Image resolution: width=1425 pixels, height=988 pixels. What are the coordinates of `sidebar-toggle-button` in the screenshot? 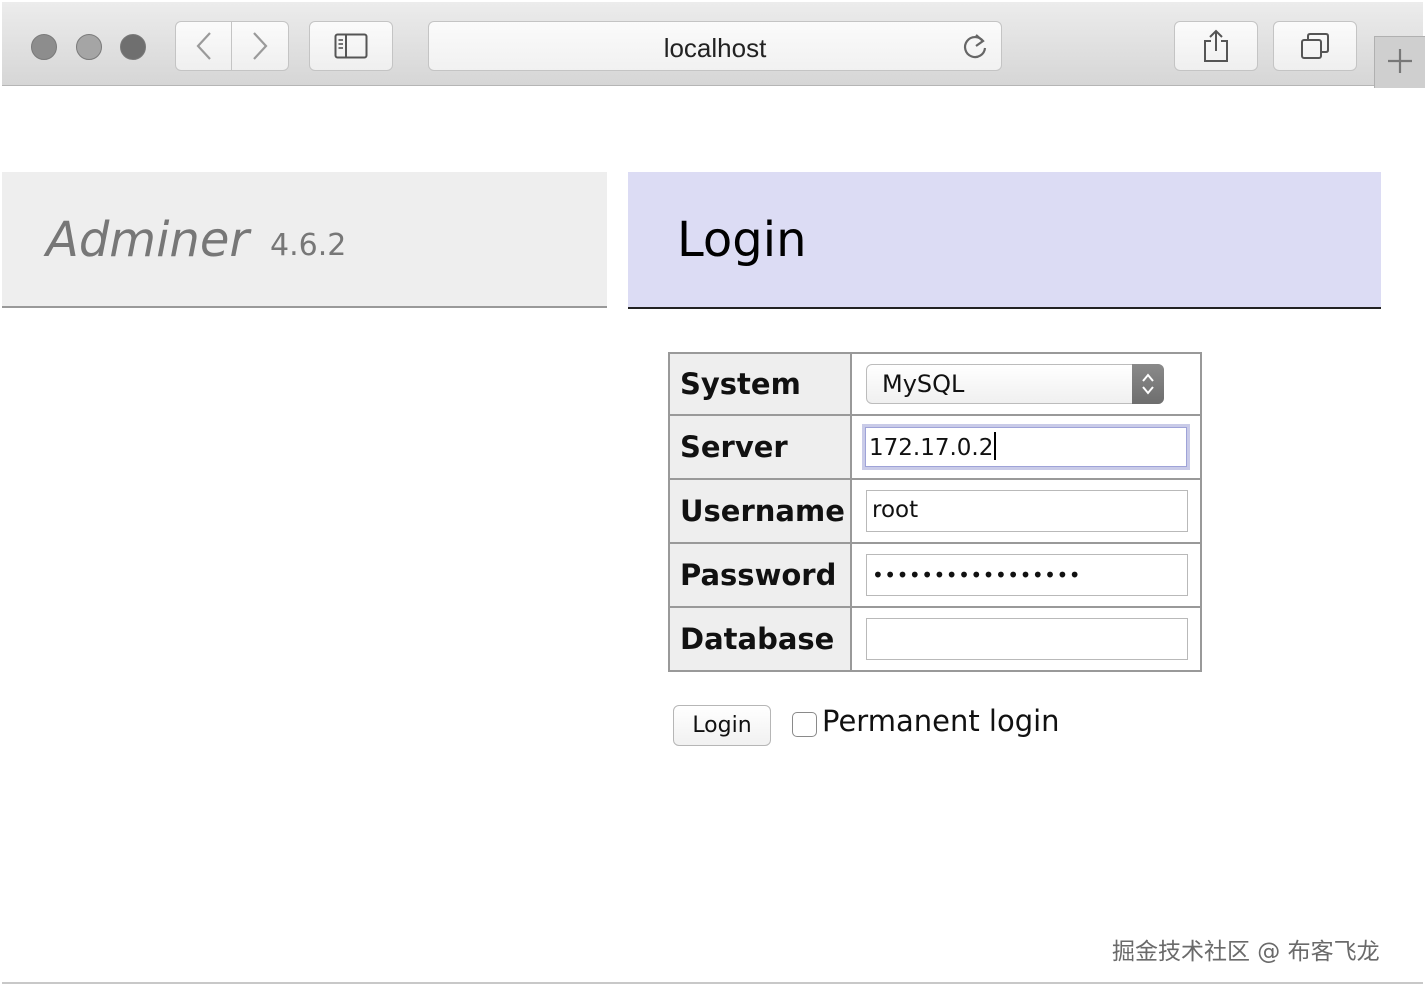 It's located at (351, 46).